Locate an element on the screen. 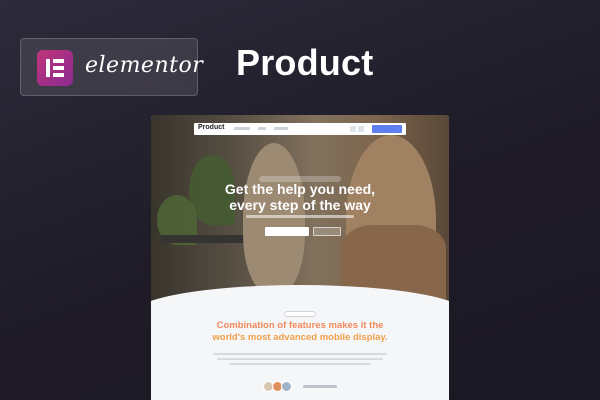 The width and height of the screenshot is (600, 400). features-eyebrow-pill is located at coordinates (300, 314).